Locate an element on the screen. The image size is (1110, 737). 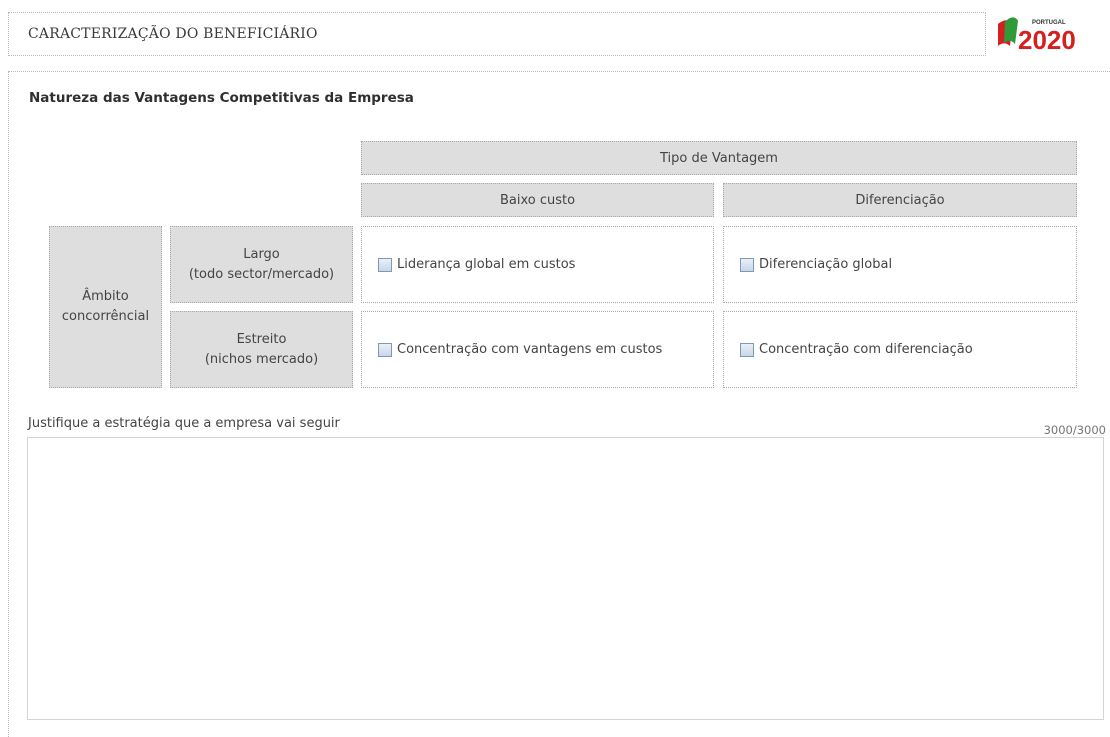
row-group-label-line: Âmbito is located at coordinates (105, 296).